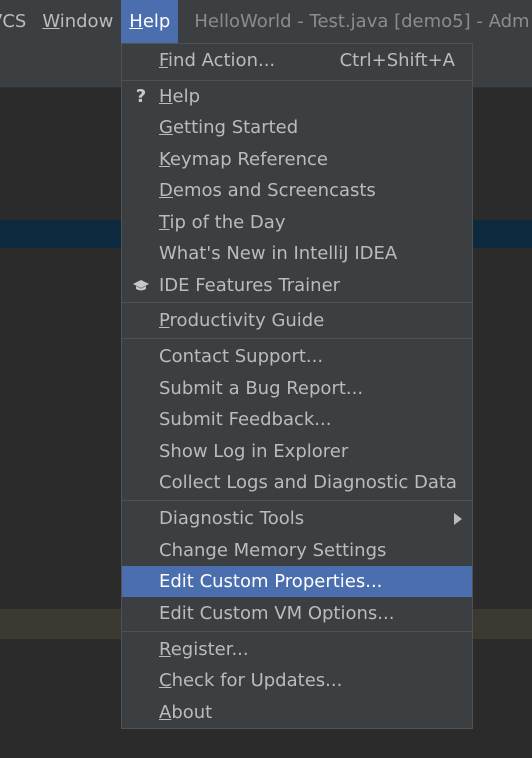 The height and width of the screenshot is (758, 532). What do you see at coordinates (242, 320) in the screenshot?
I see `menu-item-label: Productivity Guide` at bounding box center [242, 320].